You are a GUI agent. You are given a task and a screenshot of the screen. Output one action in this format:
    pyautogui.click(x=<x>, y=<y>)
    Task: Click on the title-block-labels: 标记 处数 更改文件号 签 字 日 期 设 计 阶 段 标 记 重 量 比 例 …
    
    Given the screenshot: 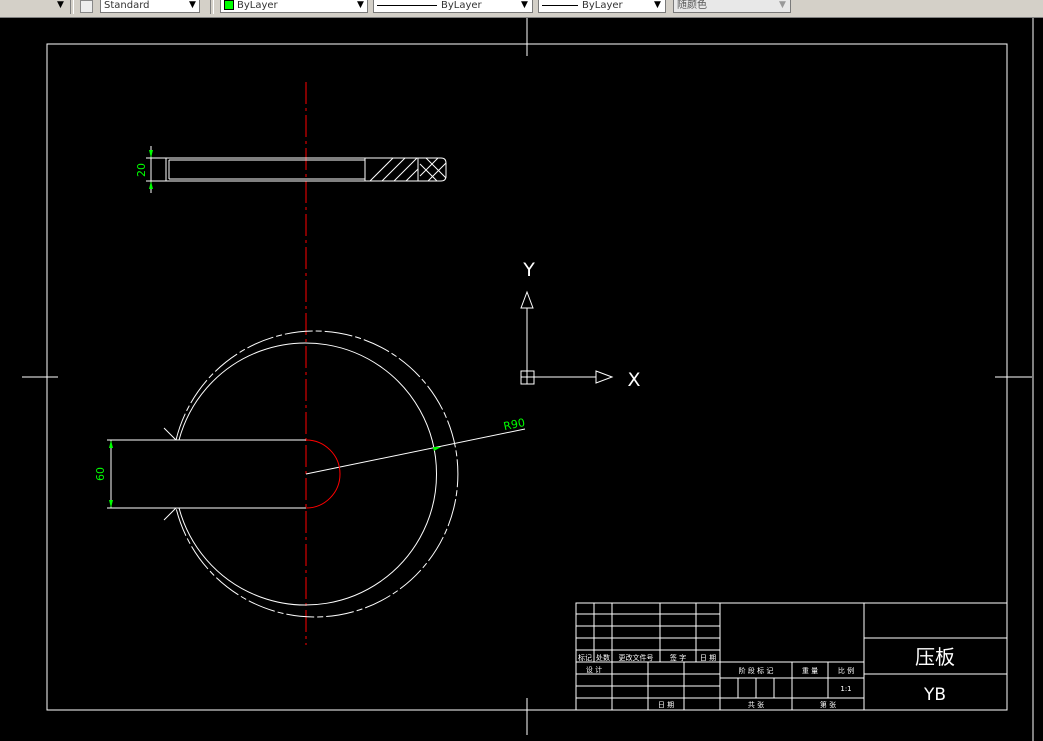 What is the action you would take?
    pyautogui.click(x=716, y=681)
    